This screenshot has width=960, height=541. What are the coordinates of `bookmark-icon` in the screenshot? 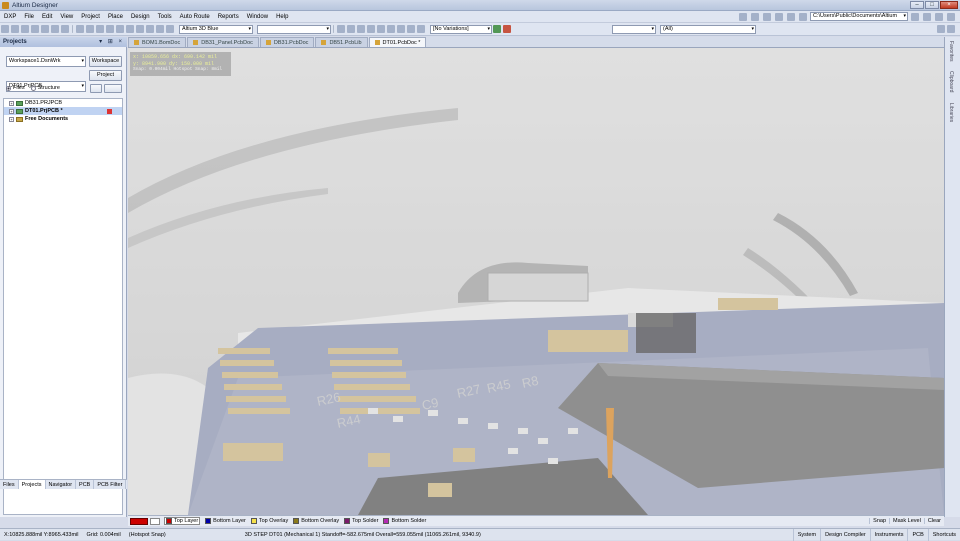 It's located at (767, 16).